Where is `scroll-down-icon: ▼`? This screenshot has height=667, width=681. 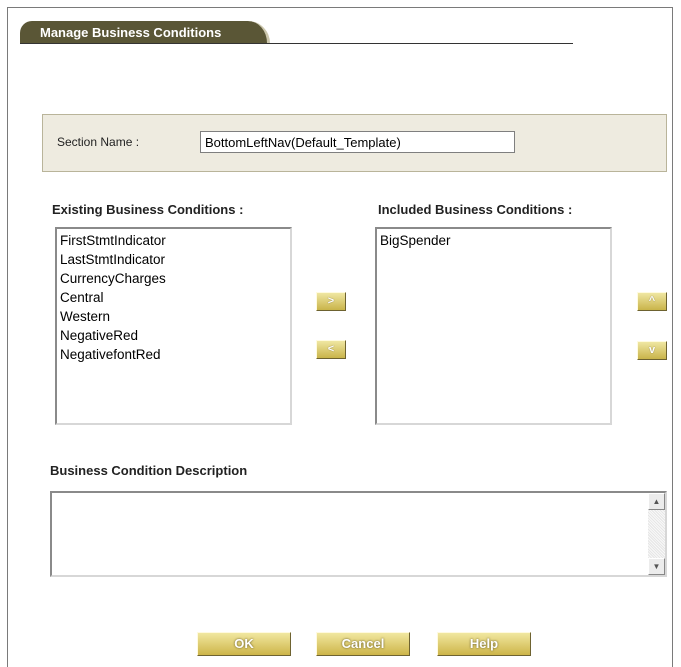
scroll-down-icon: ▼ is located at coordinates (656, 566).